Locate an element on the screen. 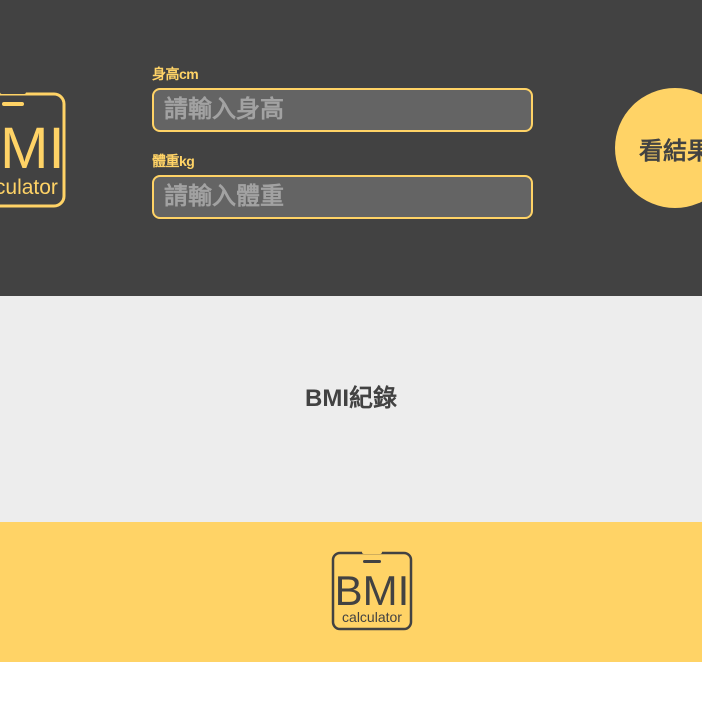 The width and height of the screenshot is (702, 702). logo-main-text: BMI is located at coordinates (32, 148).